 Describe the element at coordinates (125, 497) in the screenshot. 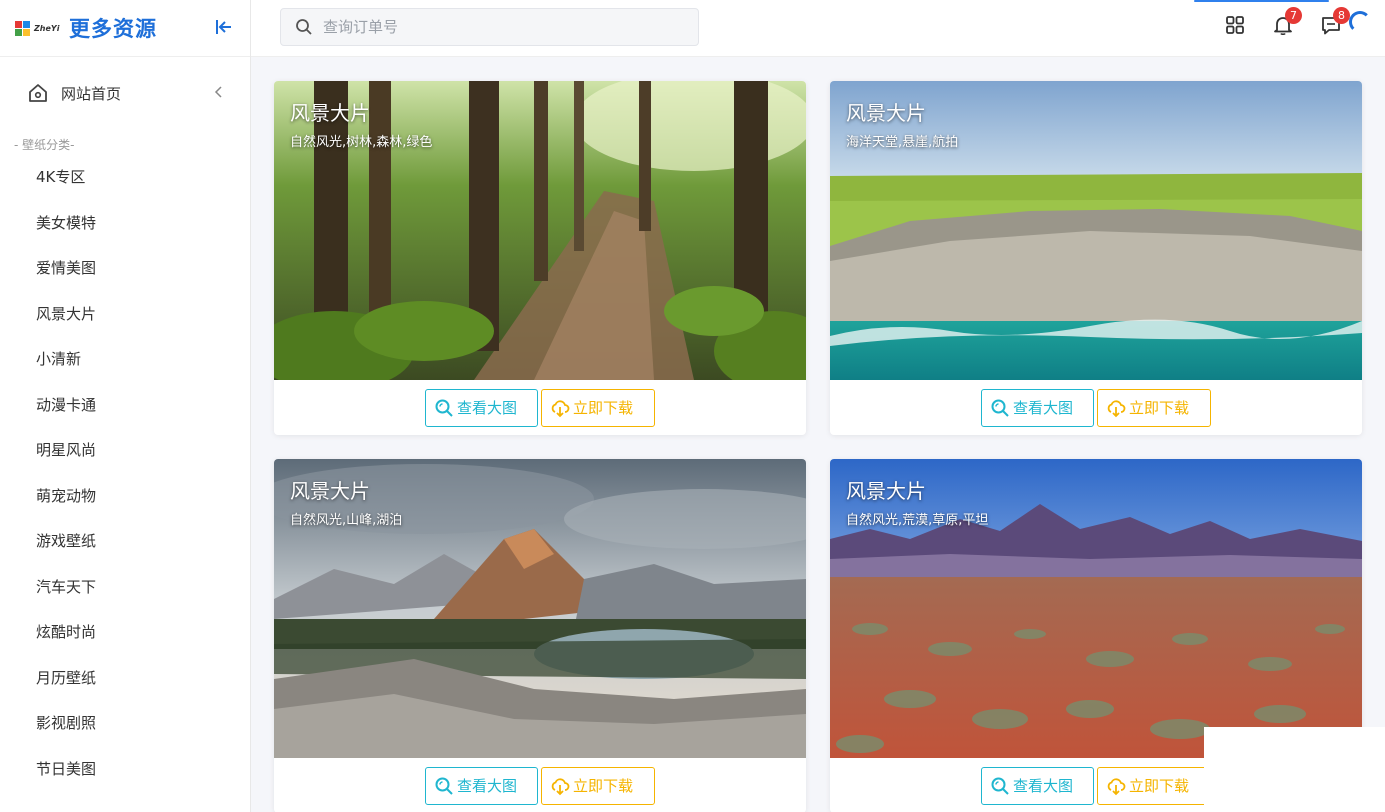

I see `sidebar-item-pets: 萌宠动物` at that location.